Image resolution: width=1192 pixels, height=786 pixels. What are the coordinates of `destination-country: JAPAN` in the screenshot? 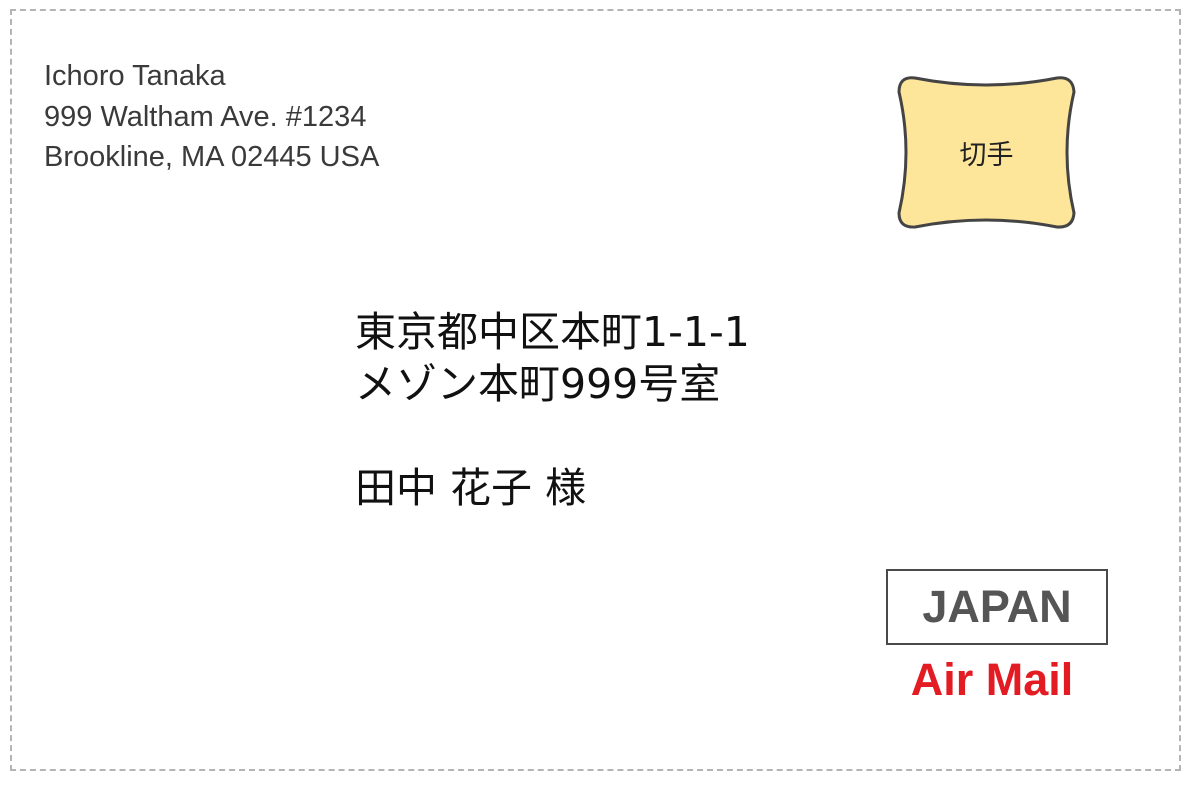 It's located at (997, 607).